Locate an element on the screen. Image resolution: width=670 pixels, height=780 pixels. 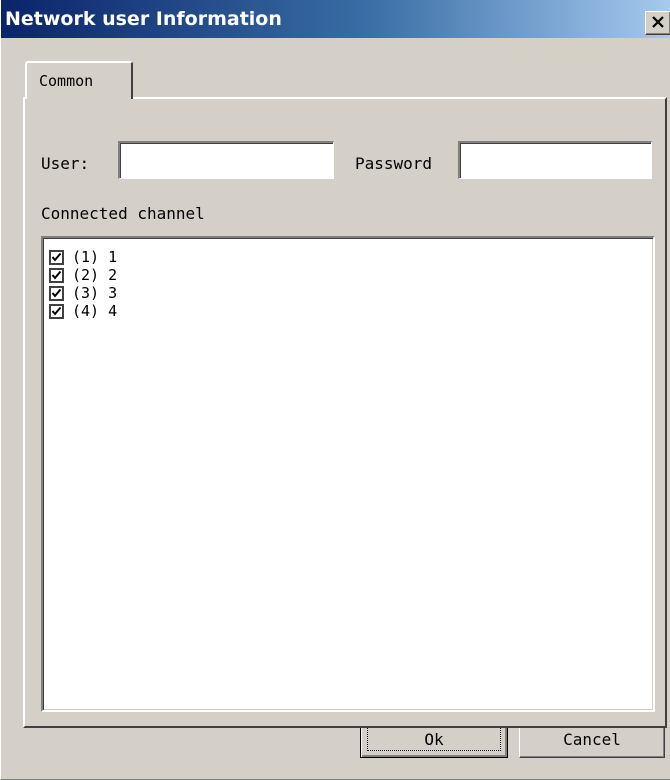
user-input is located at coordinates (226, 160).